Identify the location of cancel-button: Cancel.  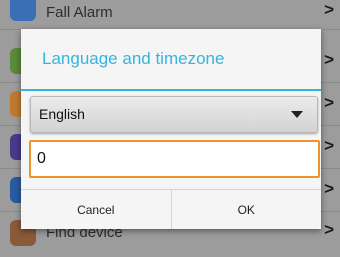
(96, 209).